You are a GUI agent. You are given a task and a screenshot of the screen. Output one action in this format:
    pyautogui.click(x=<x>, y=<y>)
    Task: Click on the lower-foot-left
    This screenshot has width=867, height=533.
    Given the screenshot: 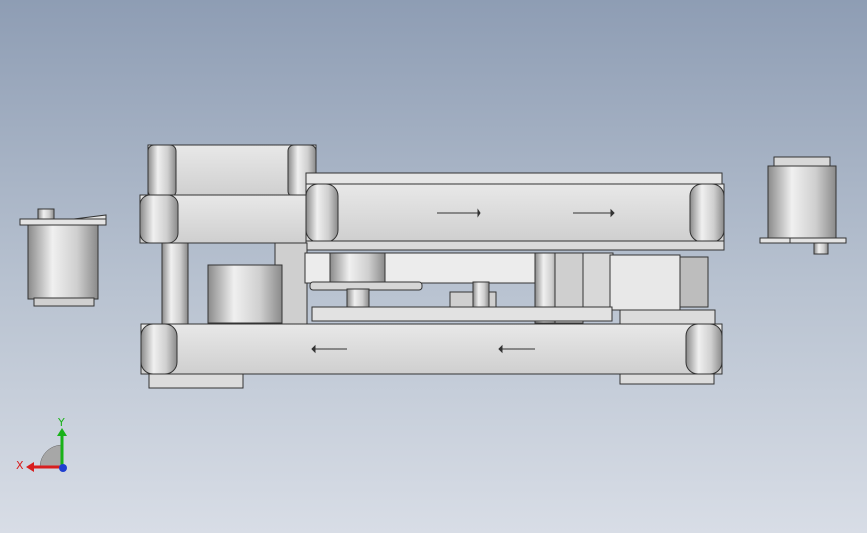 What is the action you would take?
    pyautogui.click(x=196, y=381)
    